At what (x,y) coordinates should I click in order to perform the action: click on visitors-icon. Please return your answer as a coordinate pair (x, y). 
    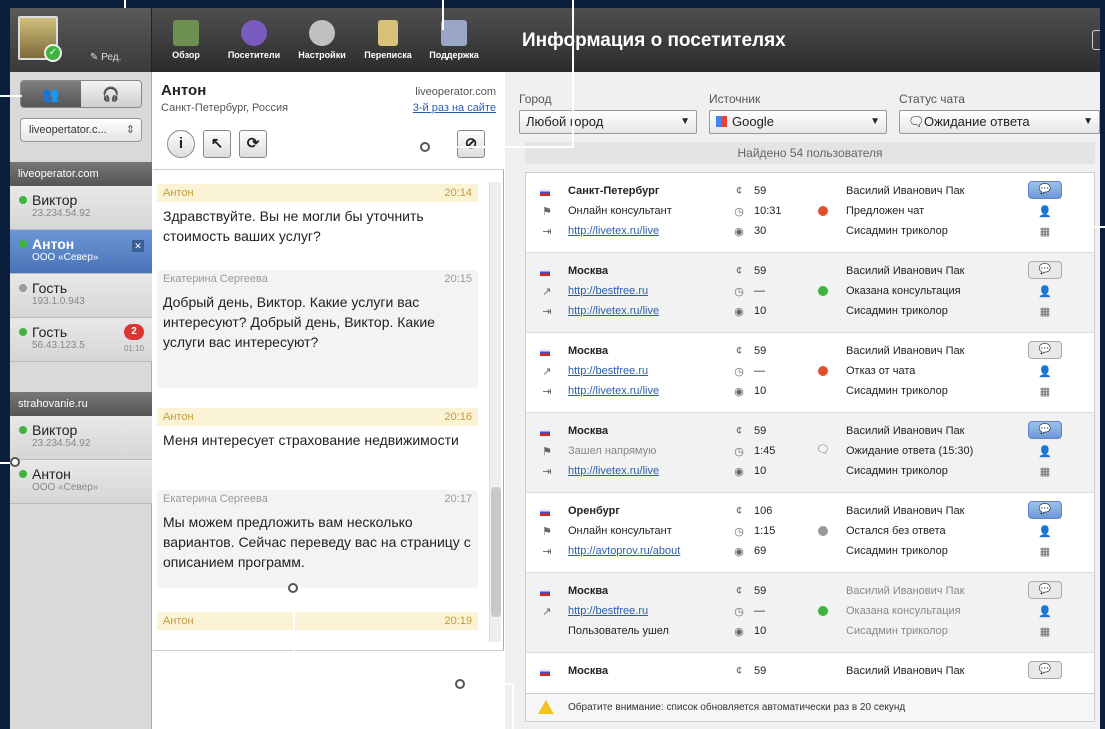
    Looking at the image, I should click on (254, 33).